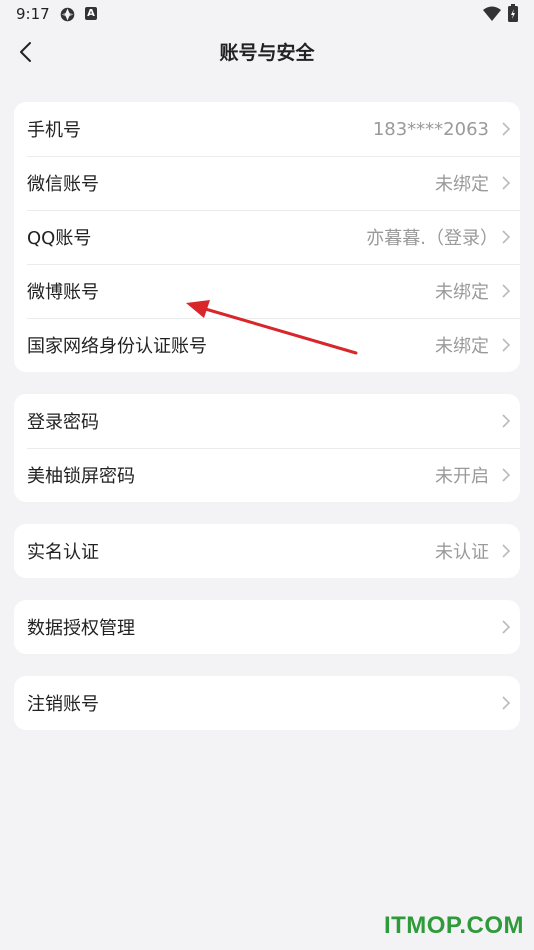 This screenshot has width=534, height=950. What do you see at coordinates (430, 129) in the screenshot?
I see `row-value: 183****2063` at bounding box center [430, 129].